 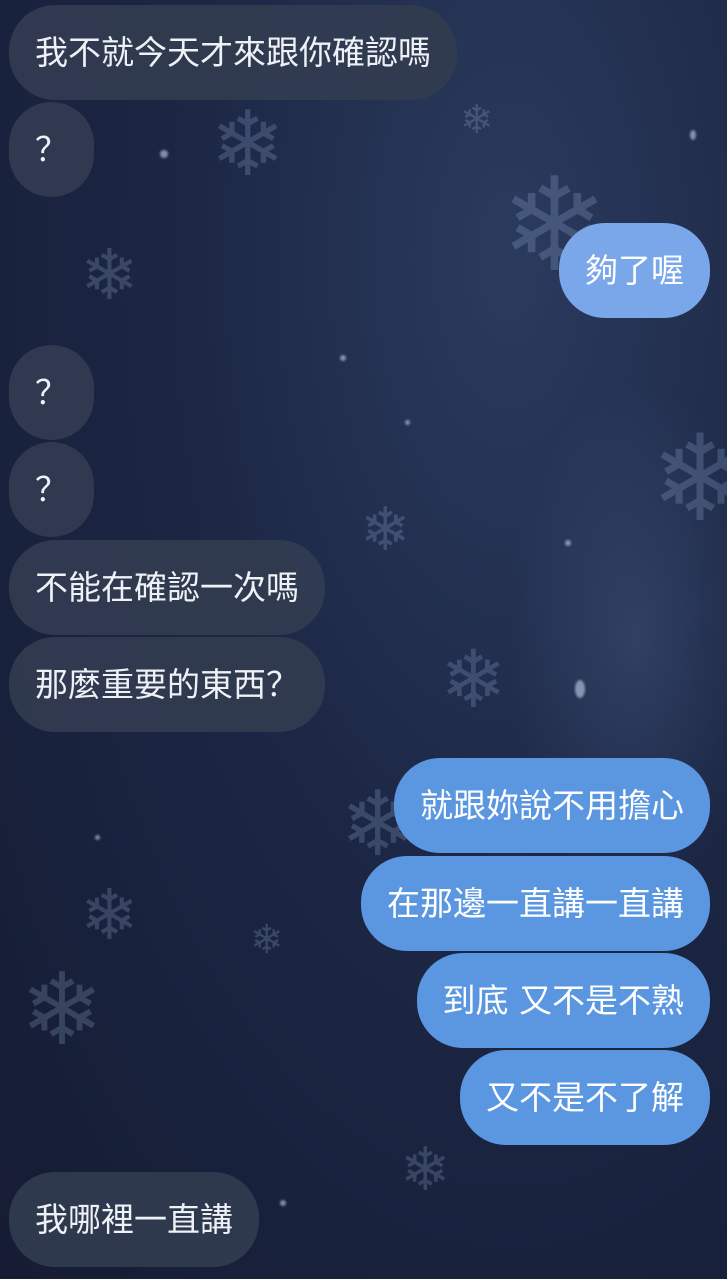 What do you see at coordinates (535, 903) in the screenshot?
I see `message-bubble-outgoing: 在那邊一直講一直講` at bounding box center [535, 903].